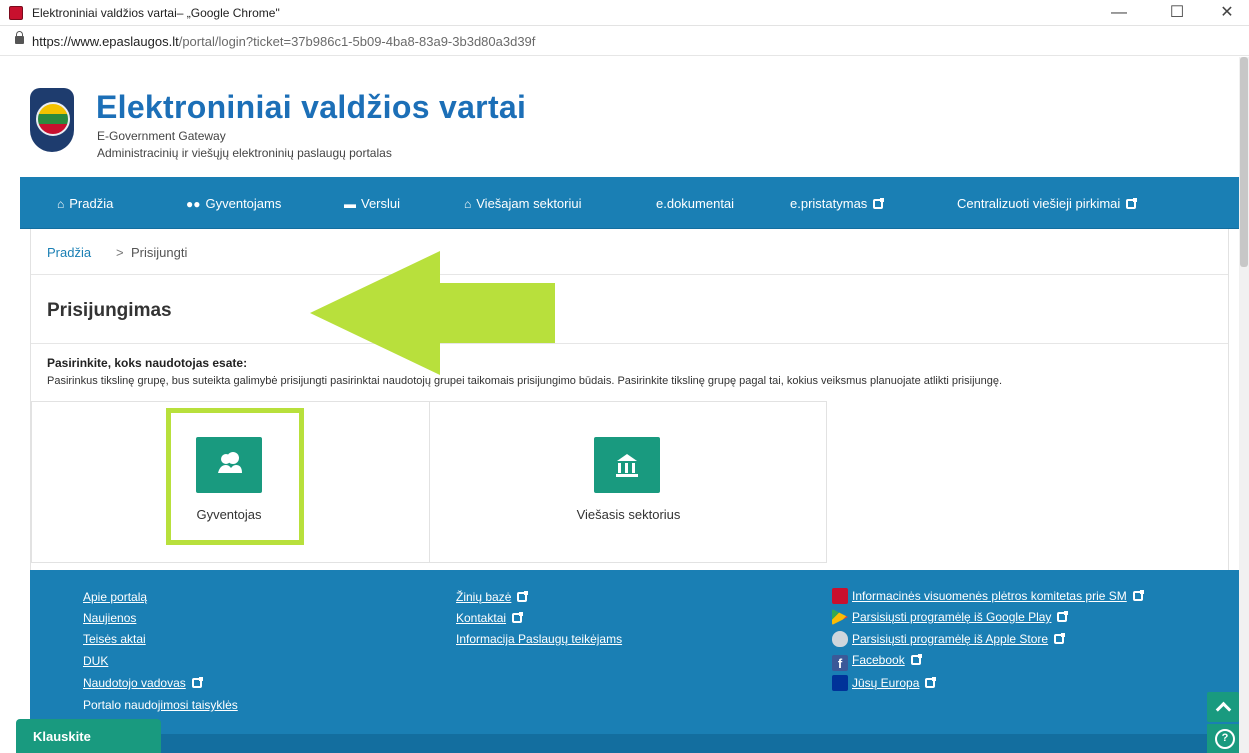 The width and height of the screenshot is (1249, 753). I want to click on url-host: https://www.epaslaugos.lt, so click(105, 41).